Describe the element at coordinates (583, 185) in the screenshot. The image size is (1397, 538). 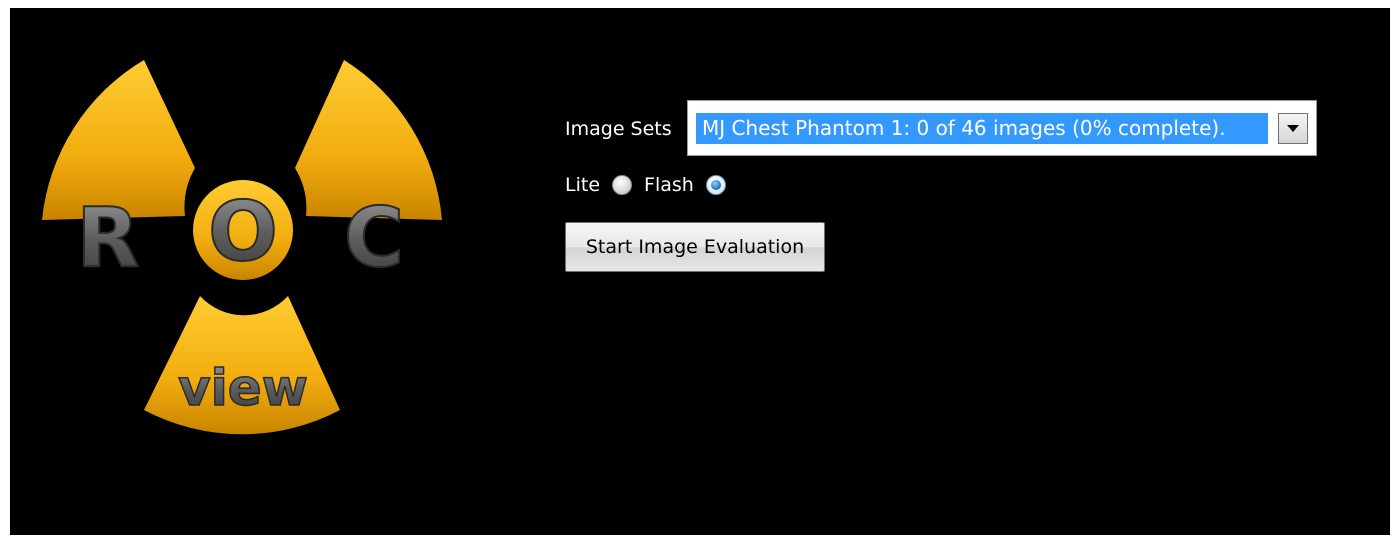
I see `lite-label: Lite` at that location.